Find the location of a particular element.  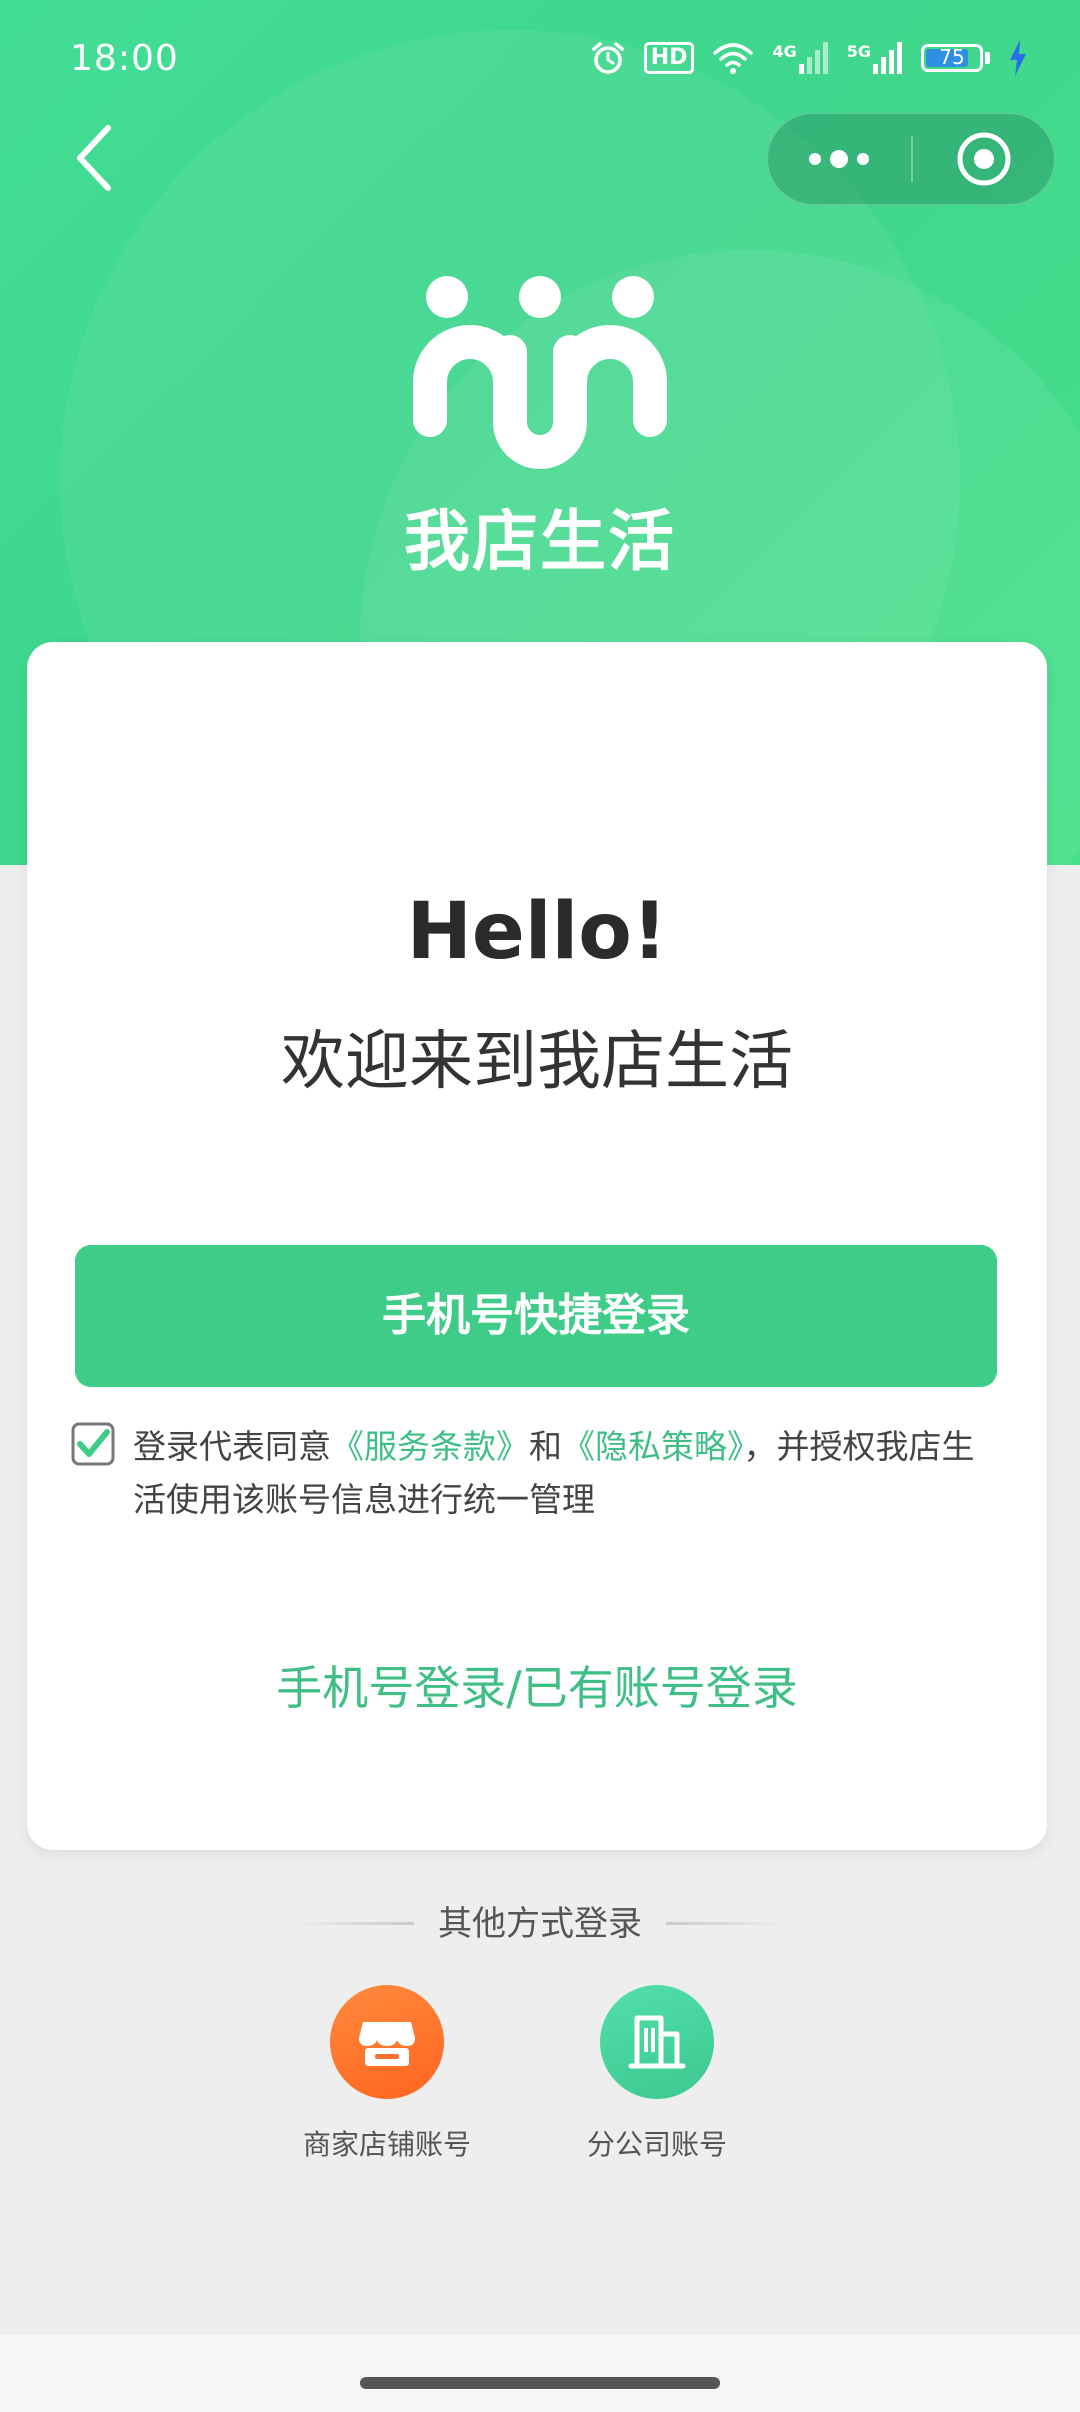

status-time: 18:00 is located at coordinates (124, 58).